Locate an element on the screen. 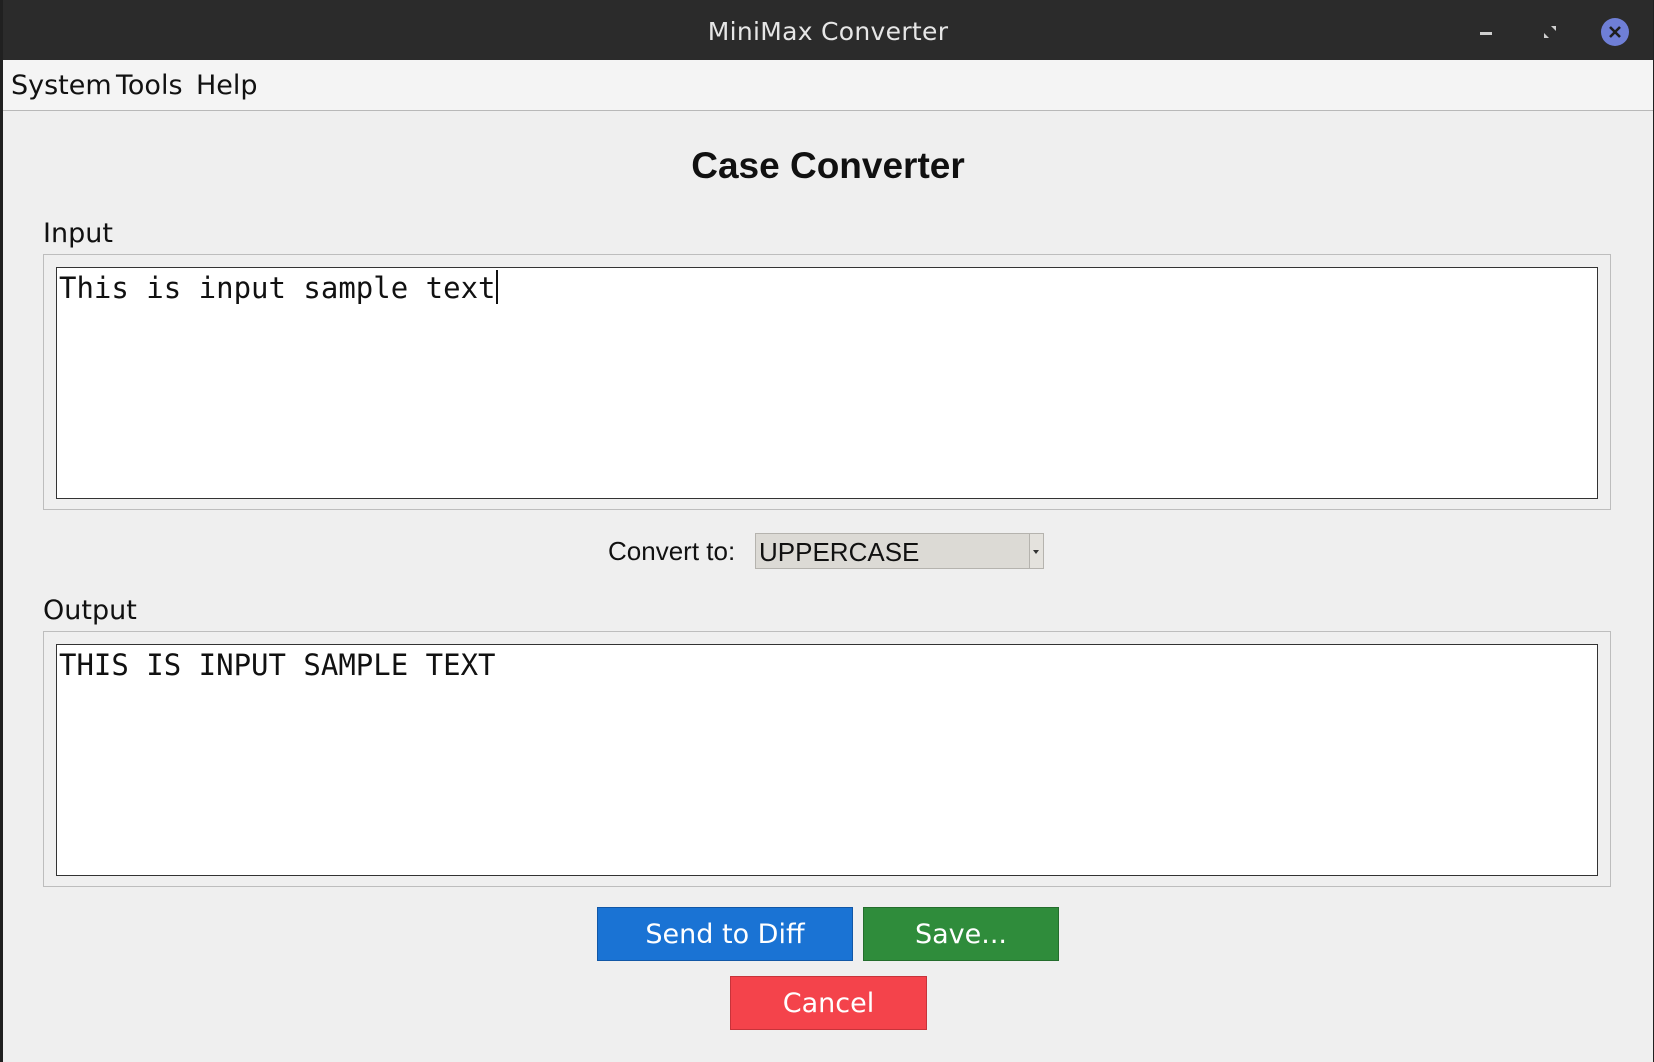  input-text: This is input sample text is located at coordinates (277, 288).